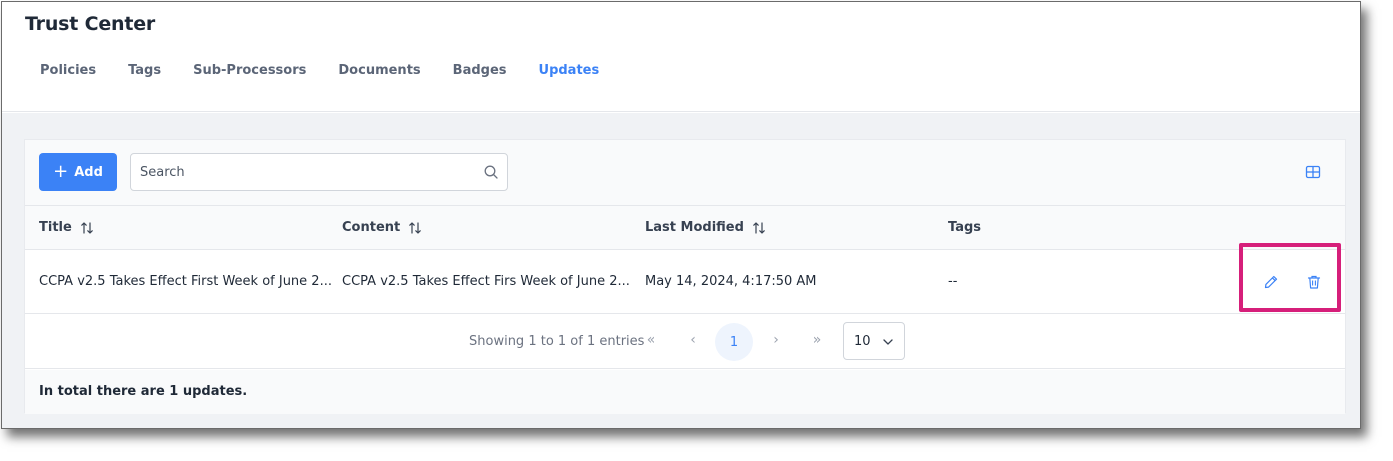  What do you see at coordinates (371, 227) in the screenshot?
I see `column-content-label: Content` at bounding box center [371, 227].